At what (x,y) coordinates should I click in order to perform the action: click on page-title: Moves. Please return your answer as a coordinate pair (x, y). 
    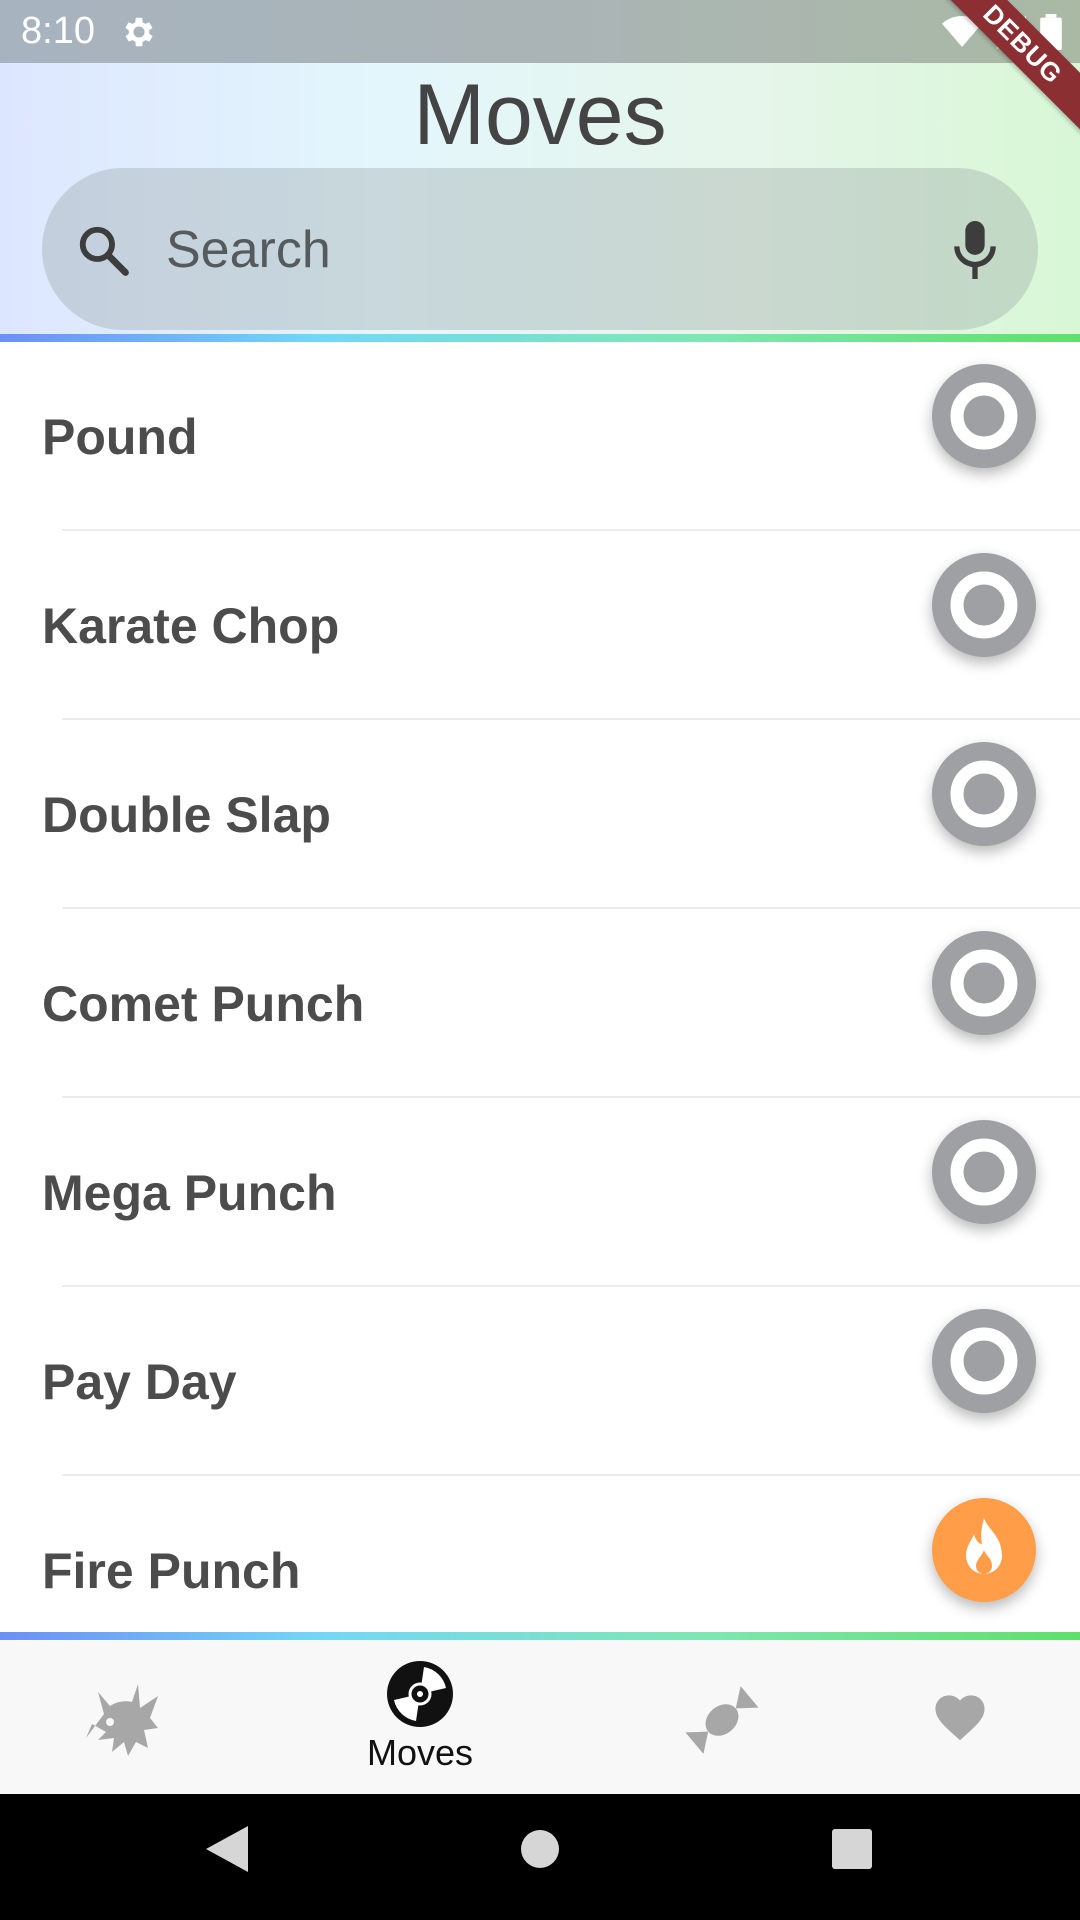
    Looking at the image, I should click on (540, 115).